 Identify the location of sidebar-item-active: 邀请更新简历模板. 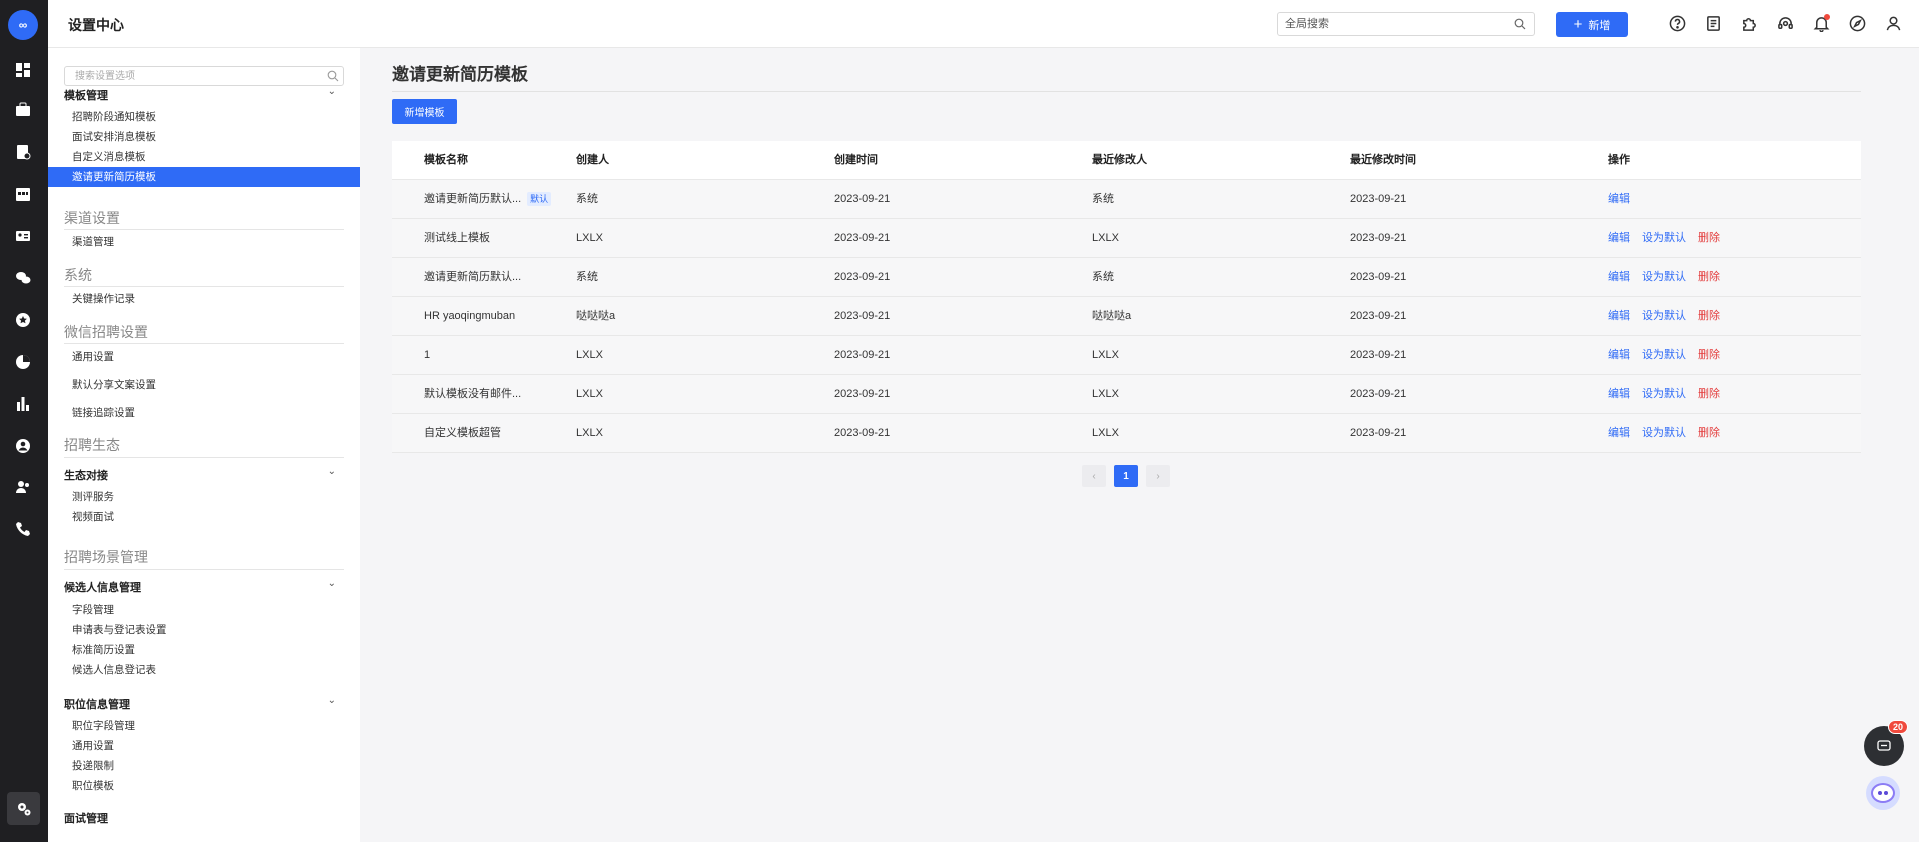
(204, 177).